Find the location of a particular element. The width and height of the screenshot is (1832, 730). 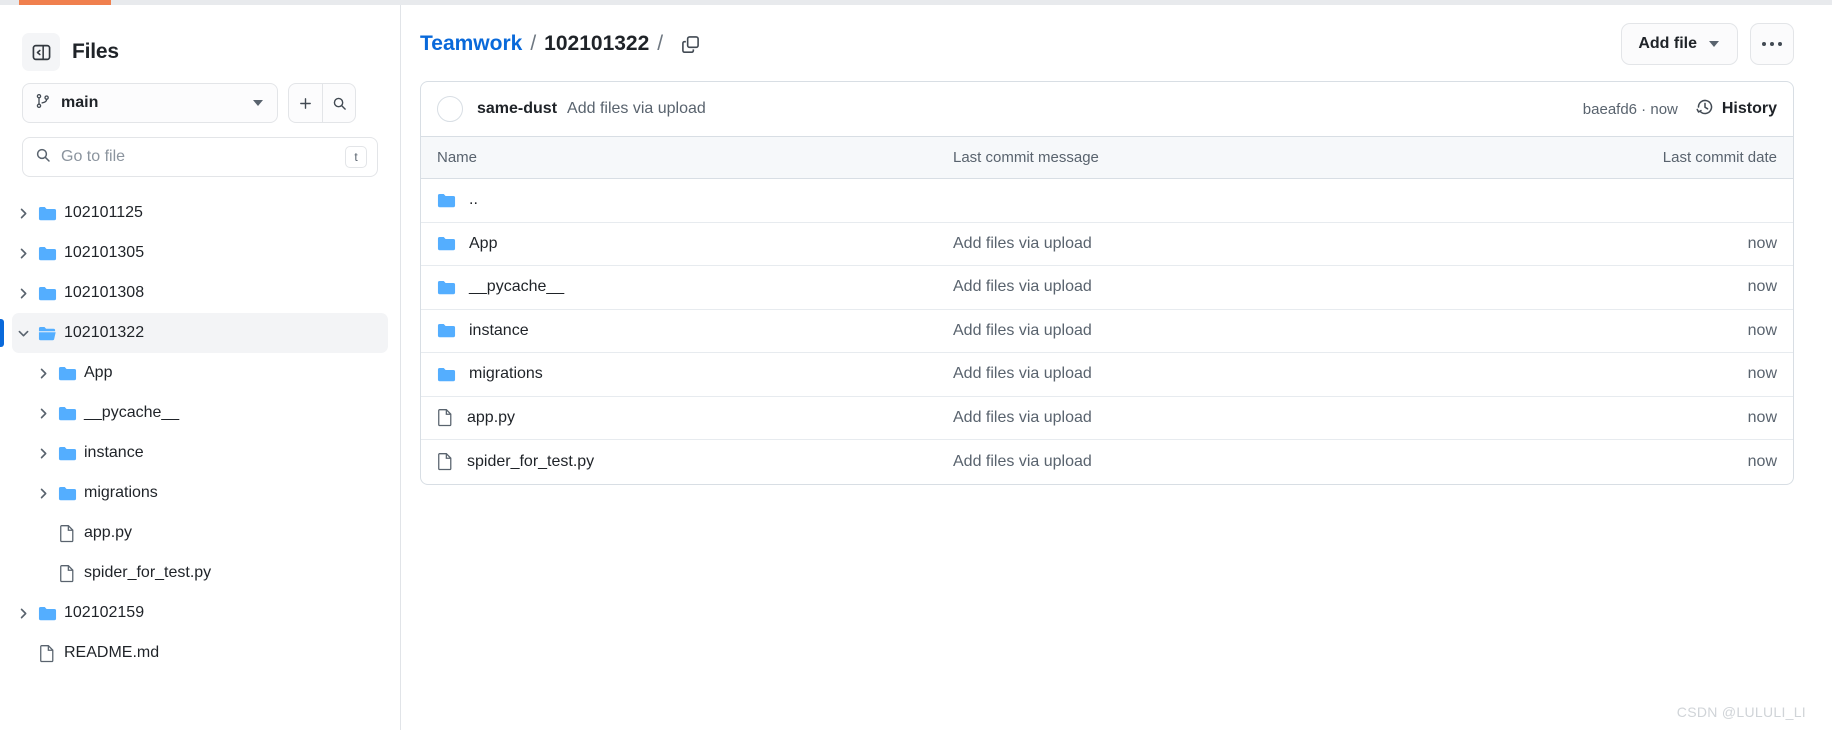

go-to-file-search: t is located at coordinates (200, 157).